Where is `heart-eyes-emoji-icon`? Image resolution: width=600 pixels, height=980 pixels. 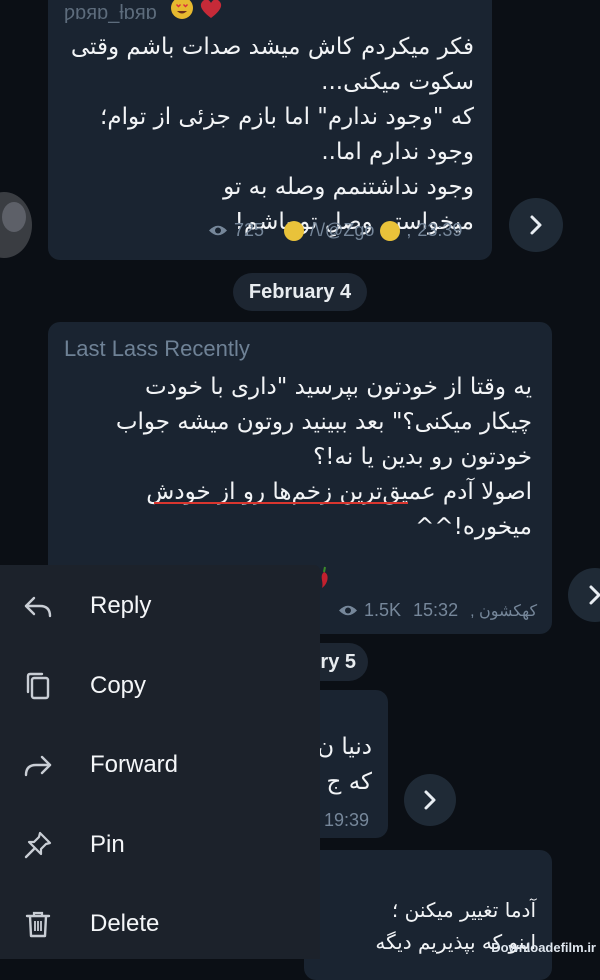 heart-eyes-emoji-icon is located at coordinates (182, 10).